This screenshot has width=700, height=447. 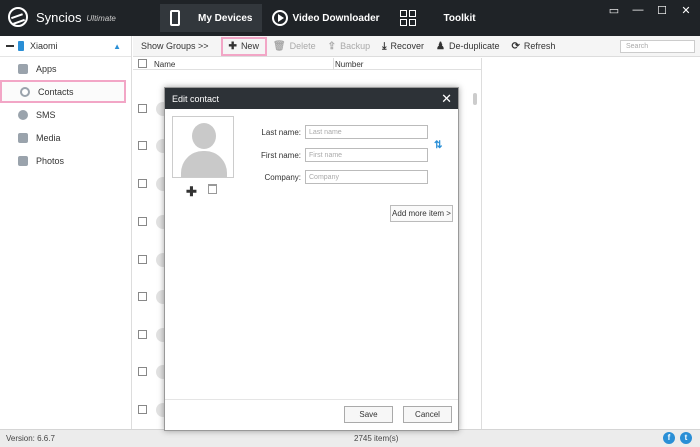 What do you see at coordinates (407, 46) in the screenshot?
I see `recover-label: Recover` at bounding box center [407, 46].